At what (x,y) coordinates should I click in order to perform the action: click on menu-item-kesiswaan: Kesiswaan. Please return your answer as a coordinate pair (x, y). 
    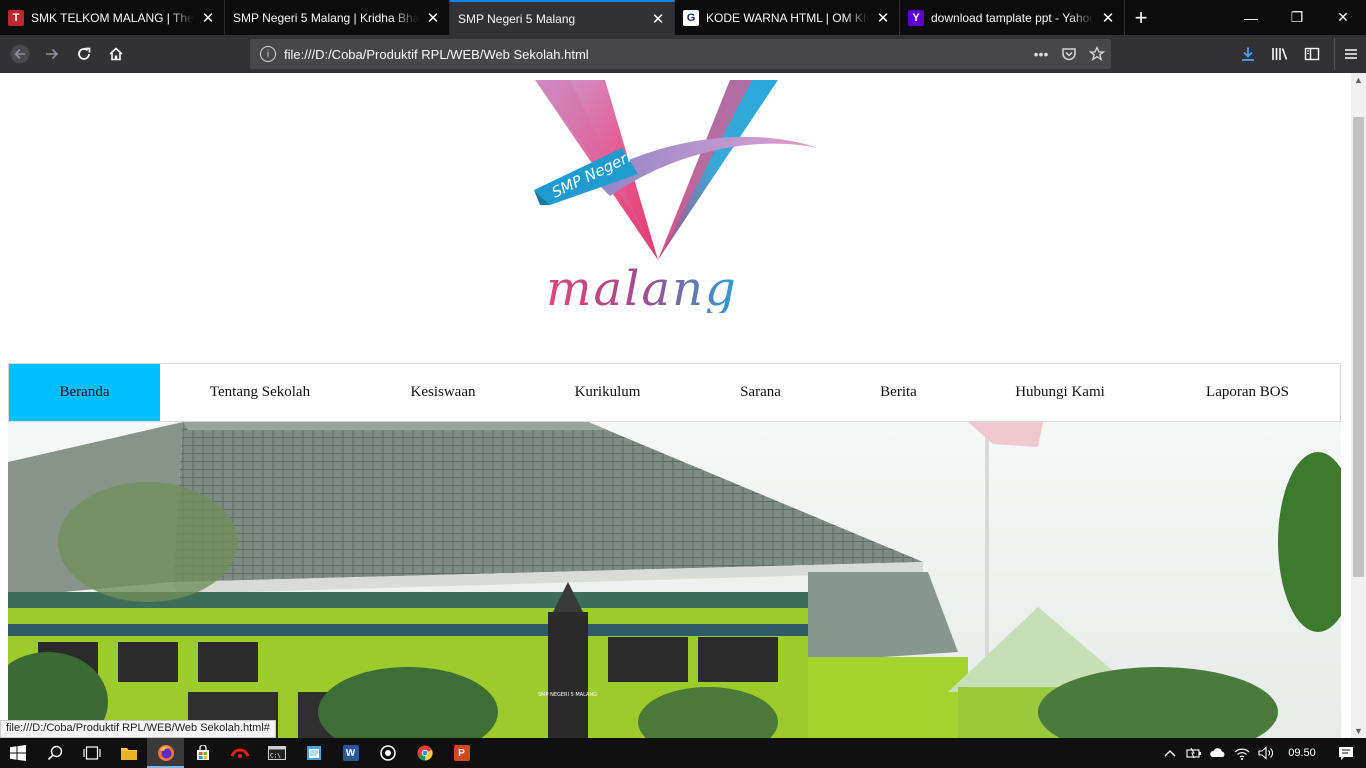
    Looking at the image, I should click on (443, 392).